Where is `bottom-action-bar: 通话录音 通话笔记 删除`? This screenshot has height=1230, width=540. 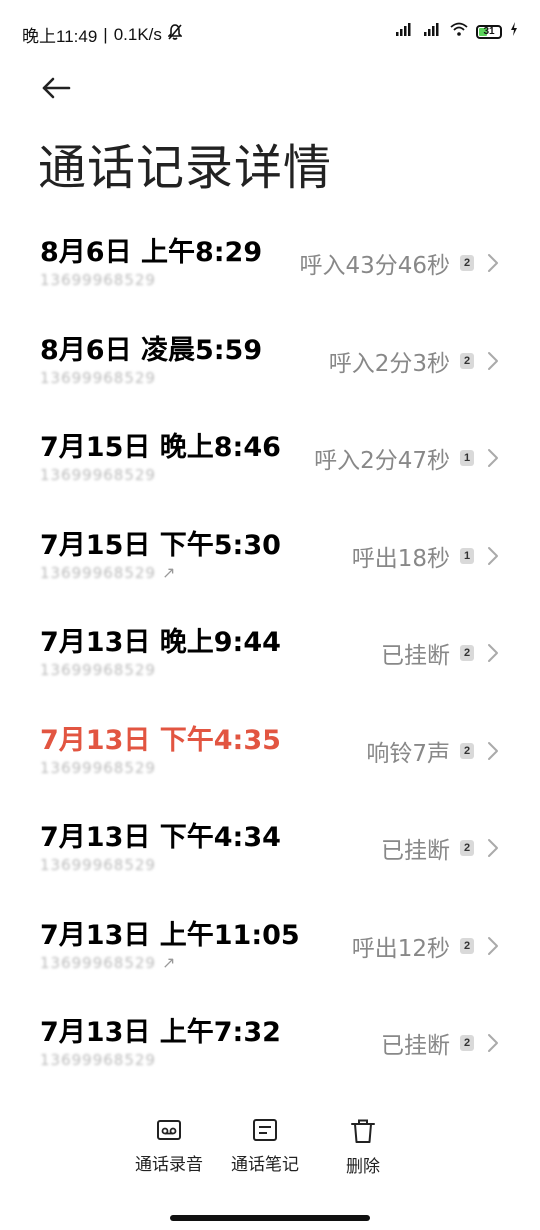 bottom-action-bar: 通话录音 通话笔记 删除 is located at coordinates (270, 1153).